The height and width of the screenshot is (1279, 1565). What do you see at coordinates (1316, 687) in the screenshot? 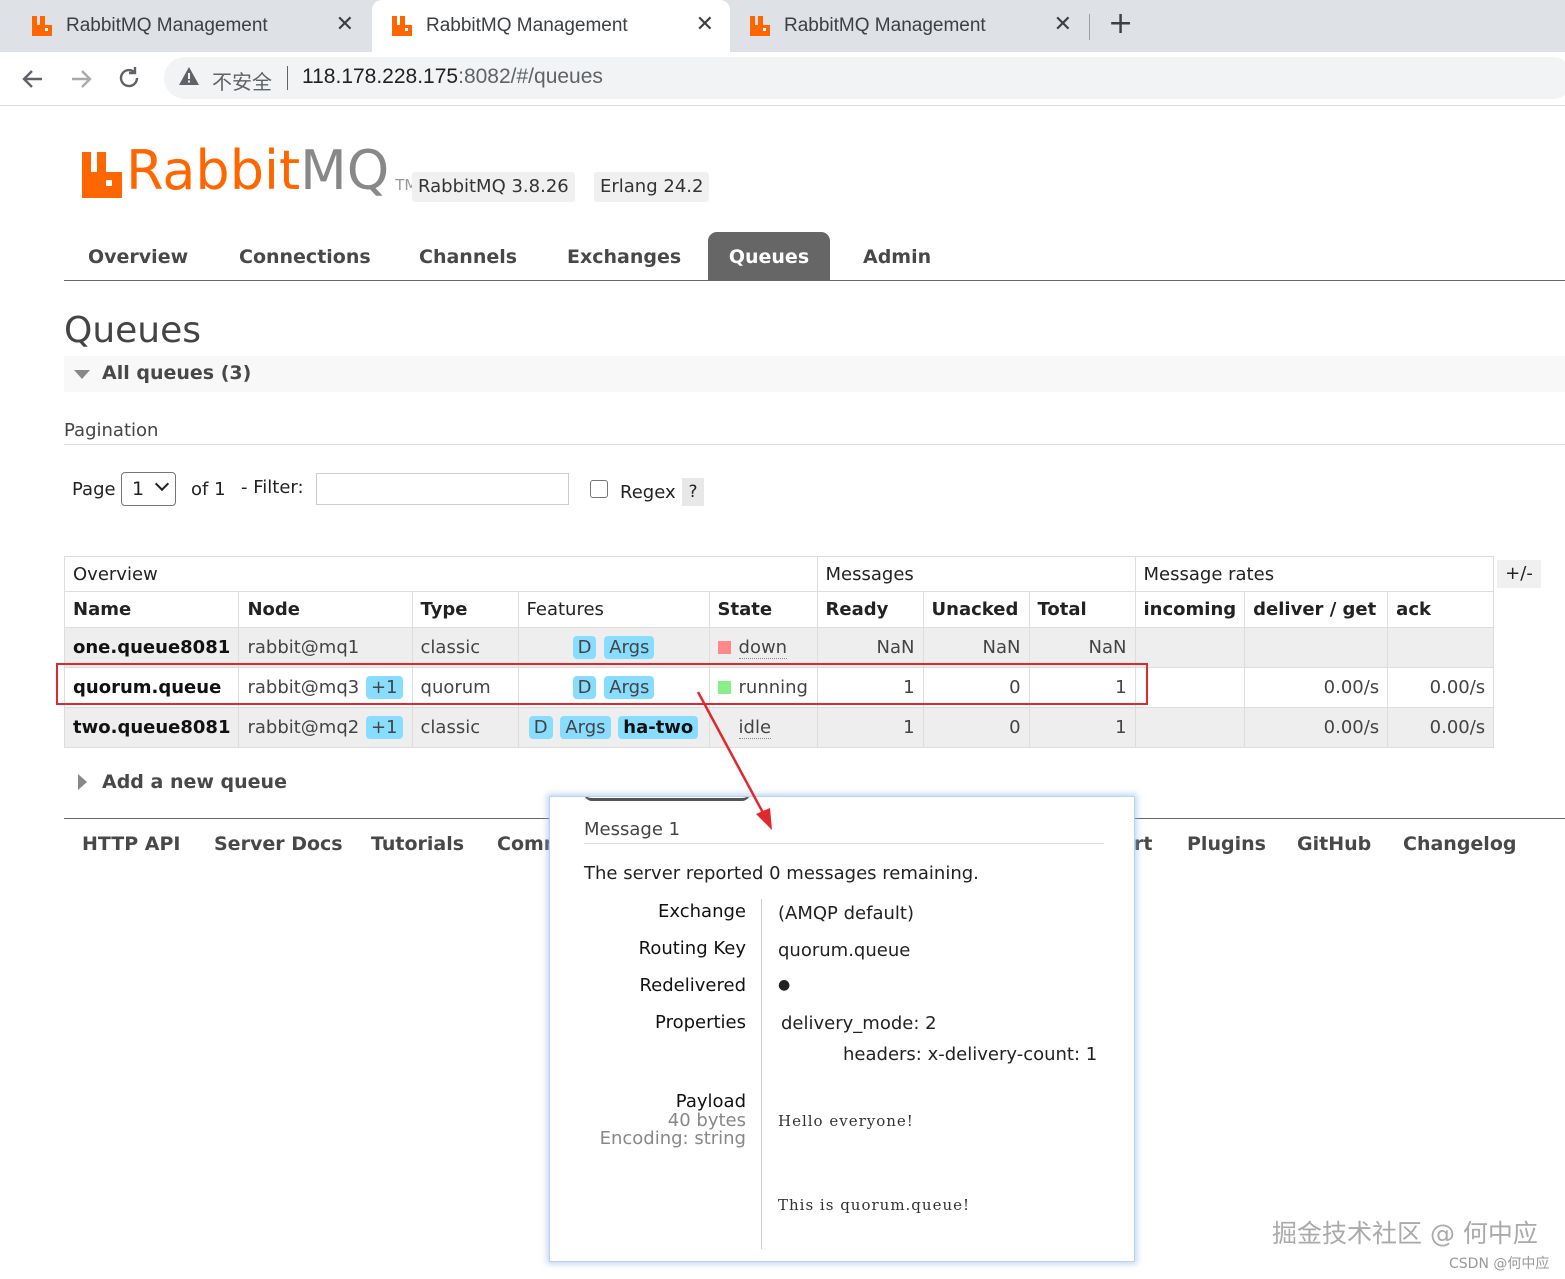
I see `deliver-get-rate: 0.00/s` at bounding box center [1316, 687].